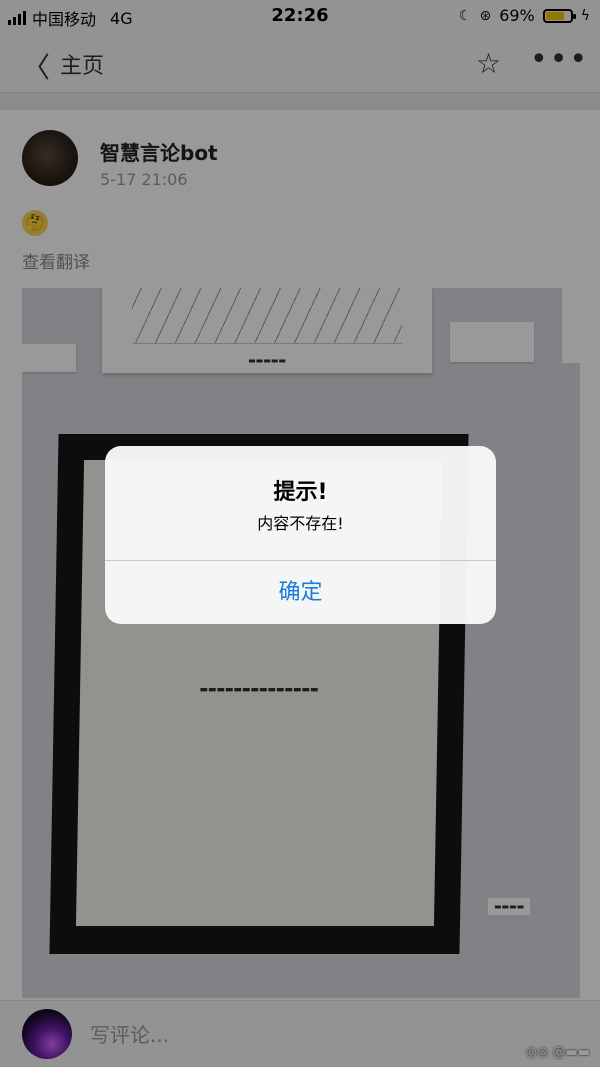 The height and width of the screenshot is (1068, 600). What do you see at coordinates (300, 492) in the screenshot?
I see `alert-title: 提示!` at bounding box center [300, 492].